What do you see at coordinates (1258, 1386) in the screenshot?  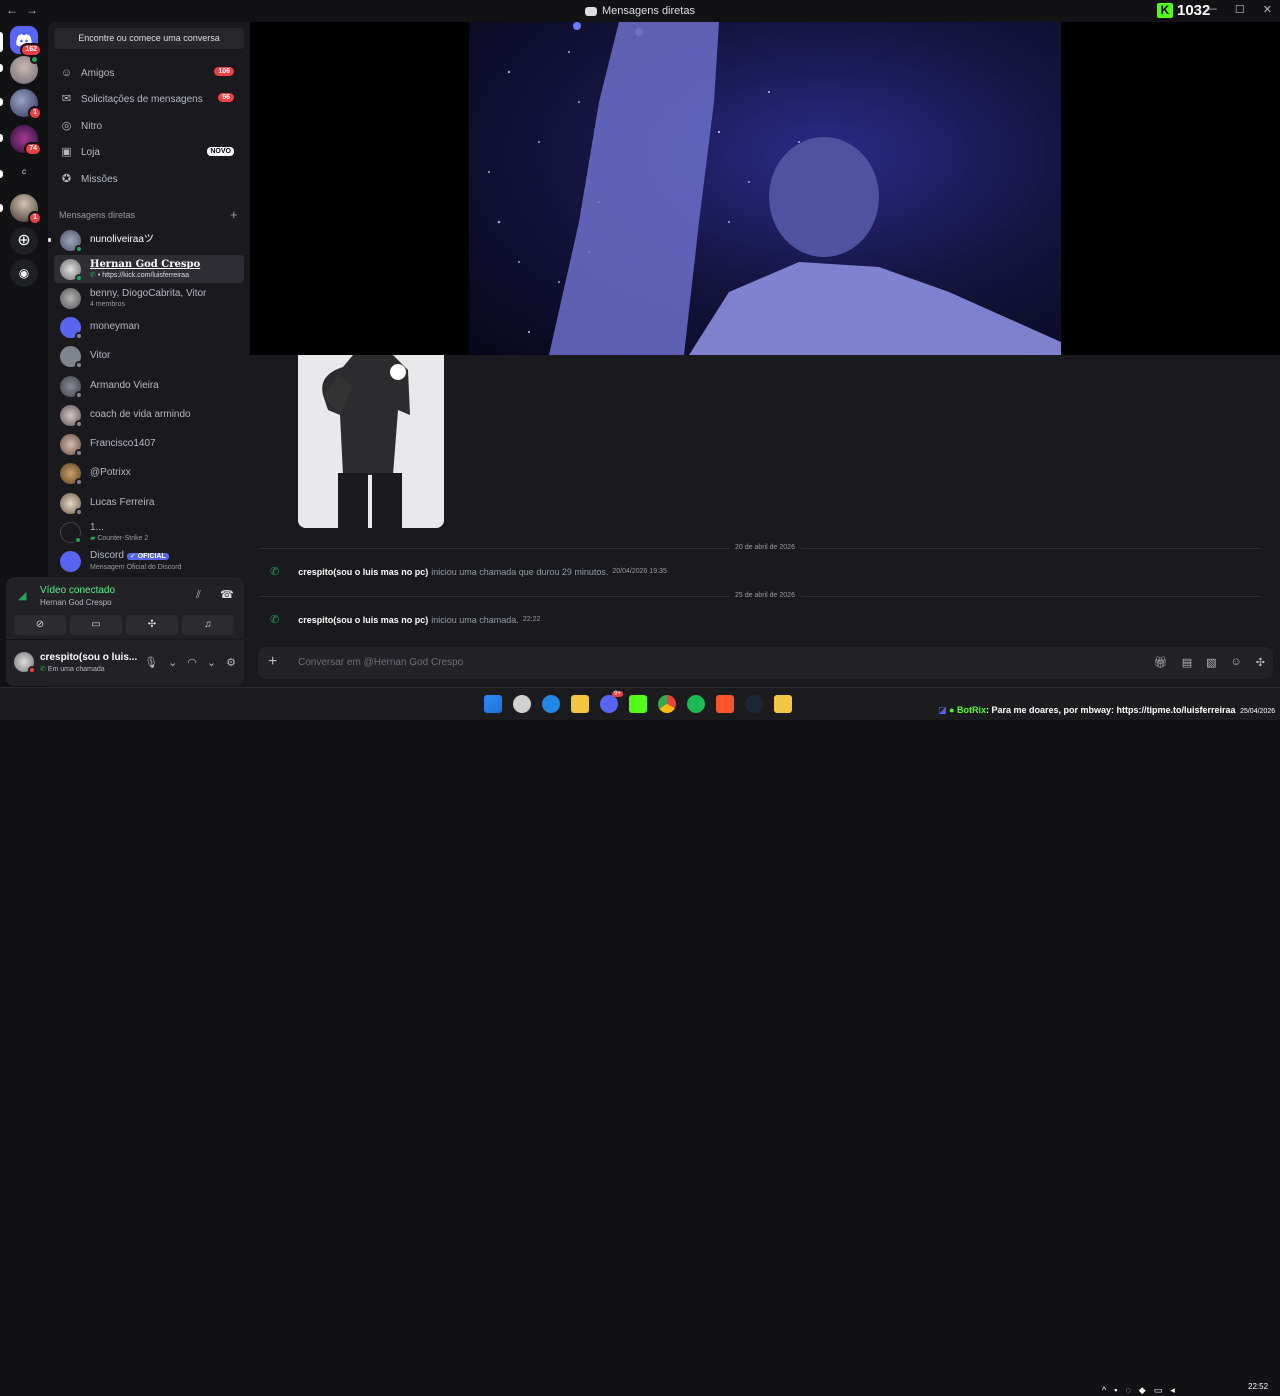 I see `taskbar-clock: 22:52` at bounding box center [1258, 1386].